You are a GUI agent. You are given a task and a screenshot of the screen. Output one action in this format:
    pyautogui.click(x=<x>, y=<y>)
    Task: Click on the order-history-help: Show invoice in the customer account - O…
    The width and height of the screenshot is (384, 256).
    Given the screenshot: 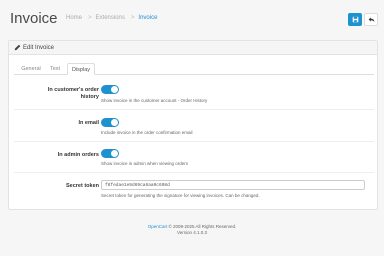 What is the action you would take?
    pyautogui.click(x=154, y=100)
    